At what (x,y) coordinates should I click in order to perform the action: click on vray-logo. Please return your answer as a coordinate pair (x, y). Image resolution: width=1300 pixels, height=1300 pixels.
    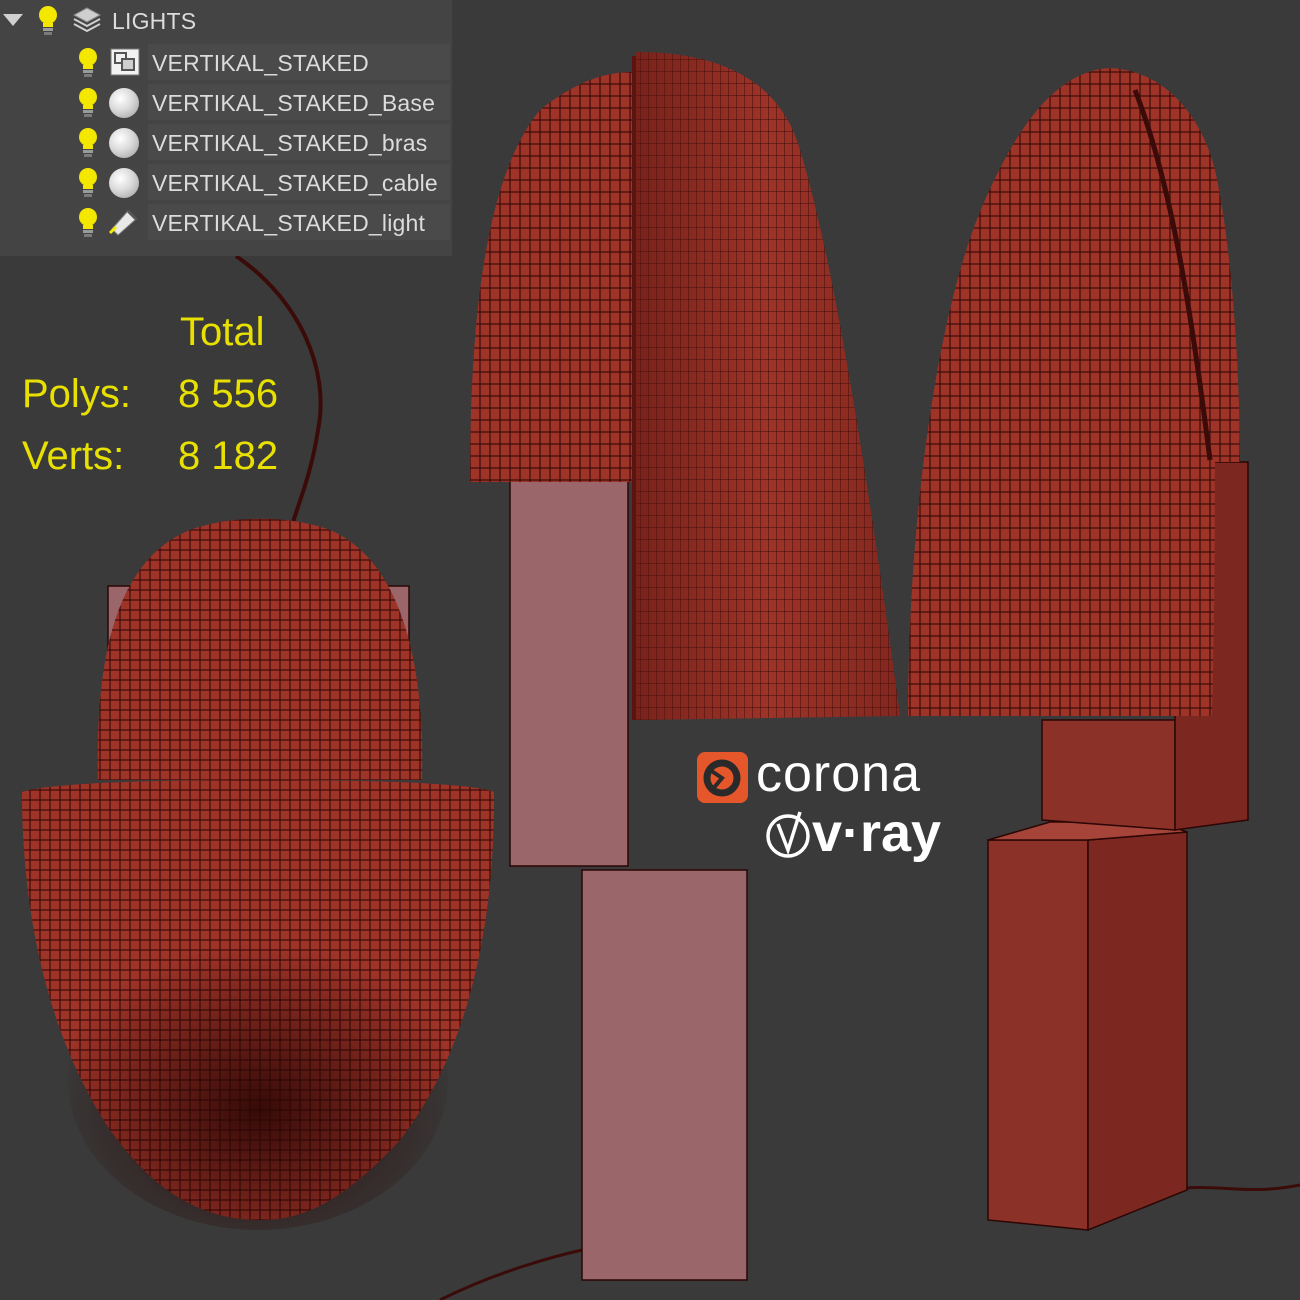
    Looking at the image, I should click on (788, 834).